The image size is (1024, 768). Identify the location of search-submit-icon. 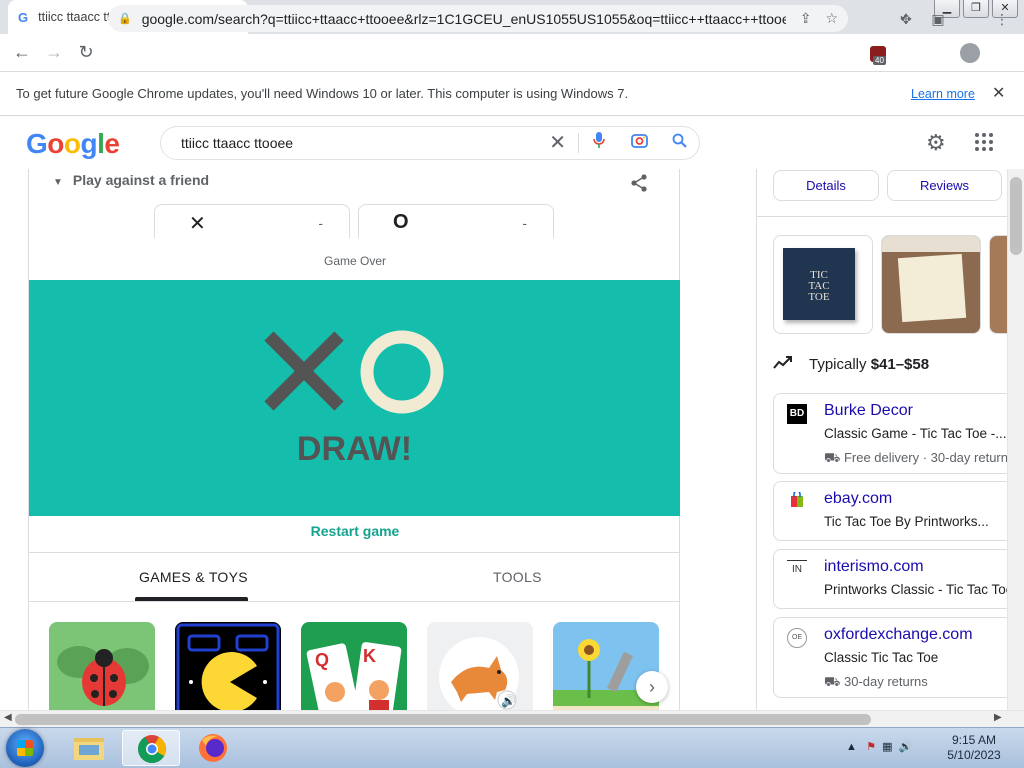
(679, 143).